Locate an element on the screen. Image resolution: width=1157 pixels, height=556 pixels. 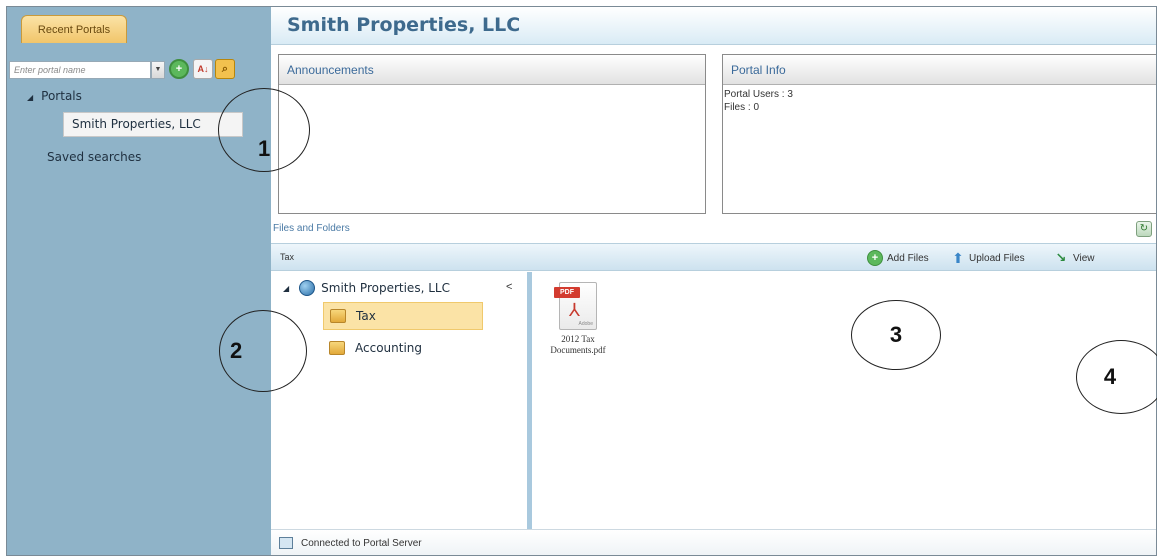
upload-files-button: ⬆ Upload Files is located at coordinates (988, 258).